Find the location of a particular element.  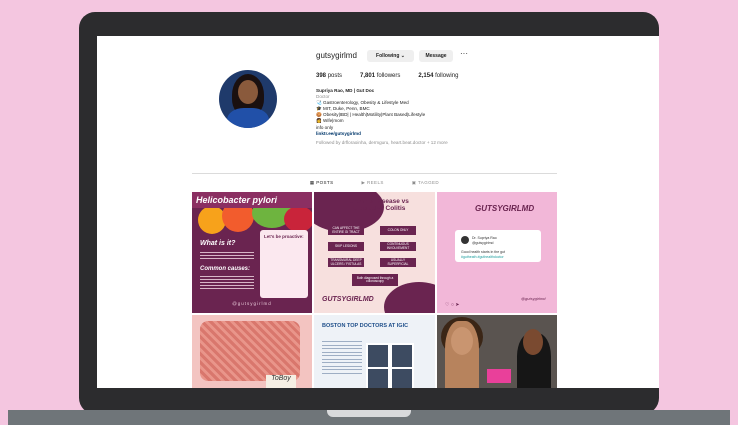

followers-stat: 7,801 followers is located at coordinates (380, 76).